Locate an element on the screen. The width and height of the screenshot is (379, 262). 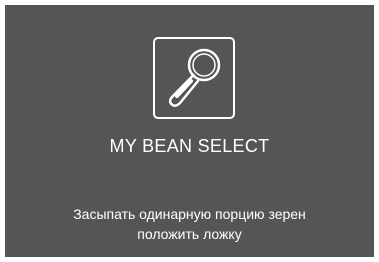
program-title: MY BEAN SELECT is located at coordinates (189, 146).